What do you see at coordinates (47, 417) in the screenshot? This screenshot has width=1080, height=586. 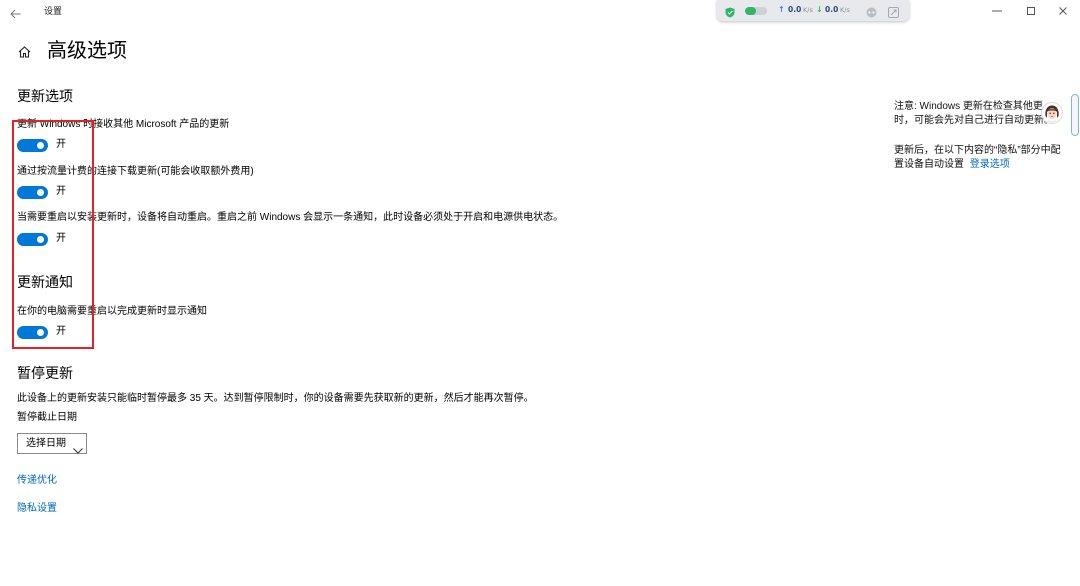 I see `pause-date-label: 暂停截止日期` at bounding box center [47, 417].